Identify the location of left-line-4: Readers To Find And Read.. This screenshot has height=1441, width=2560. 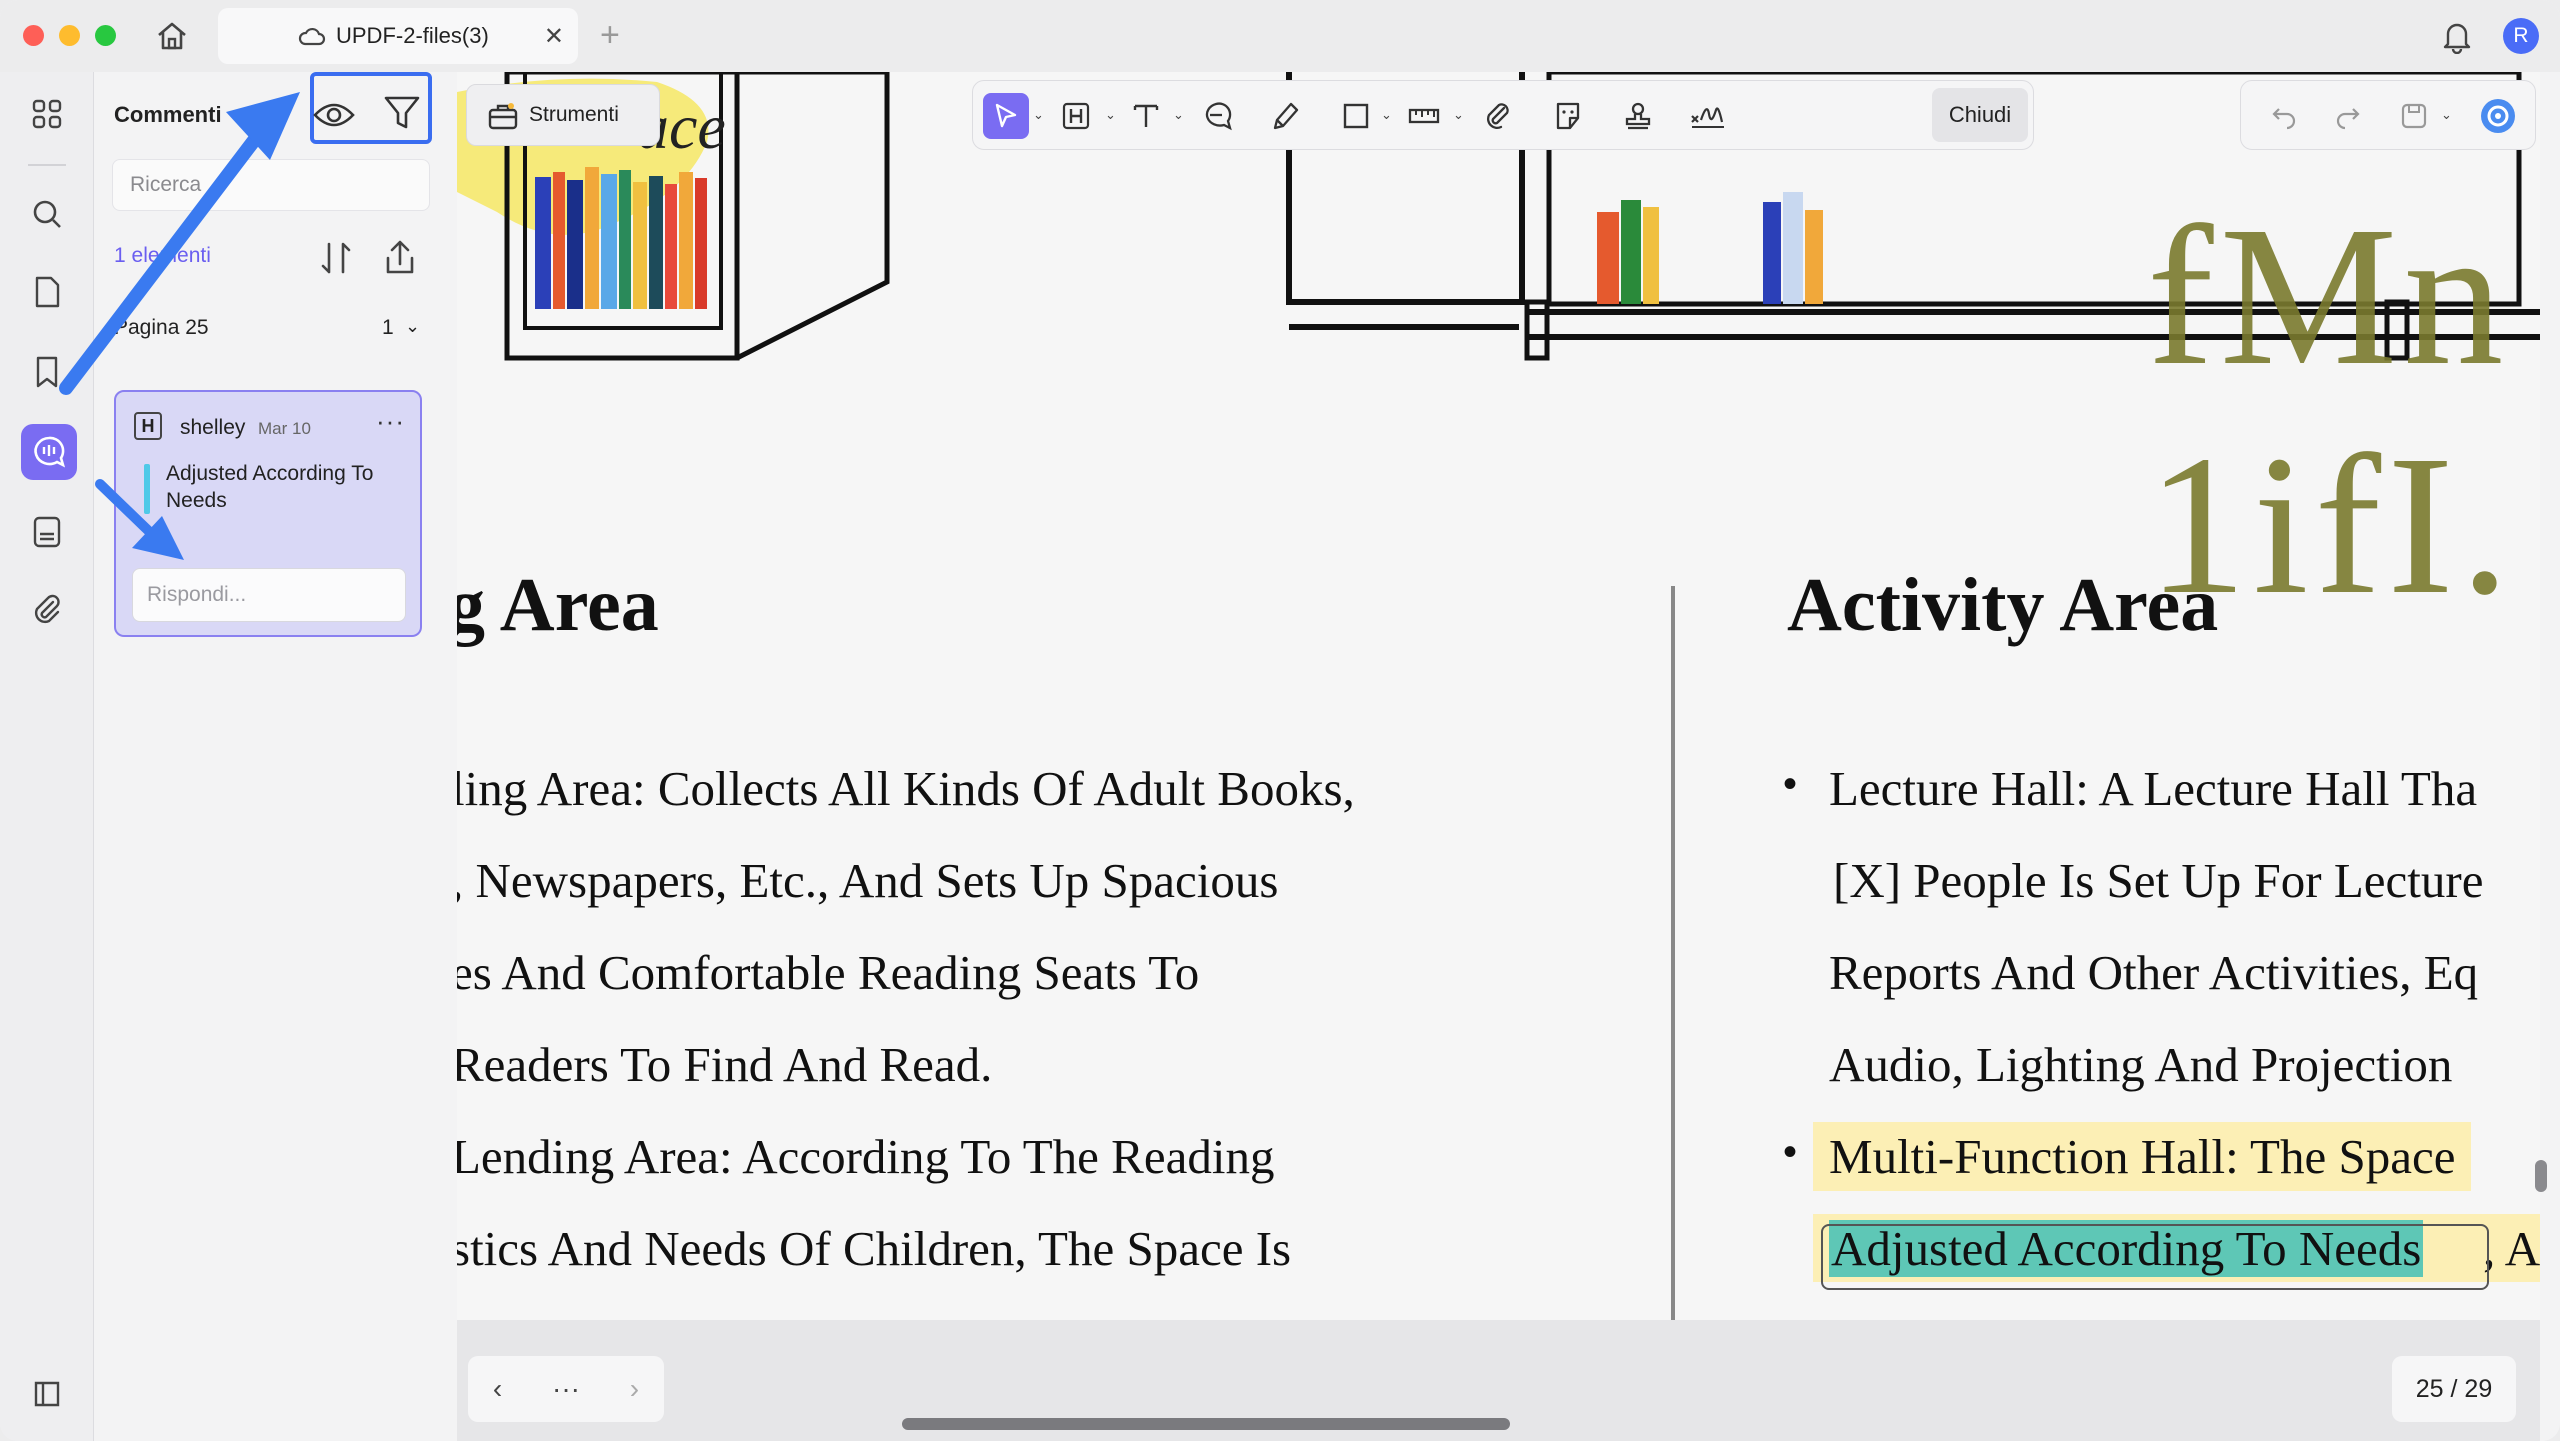
(725, 1064).